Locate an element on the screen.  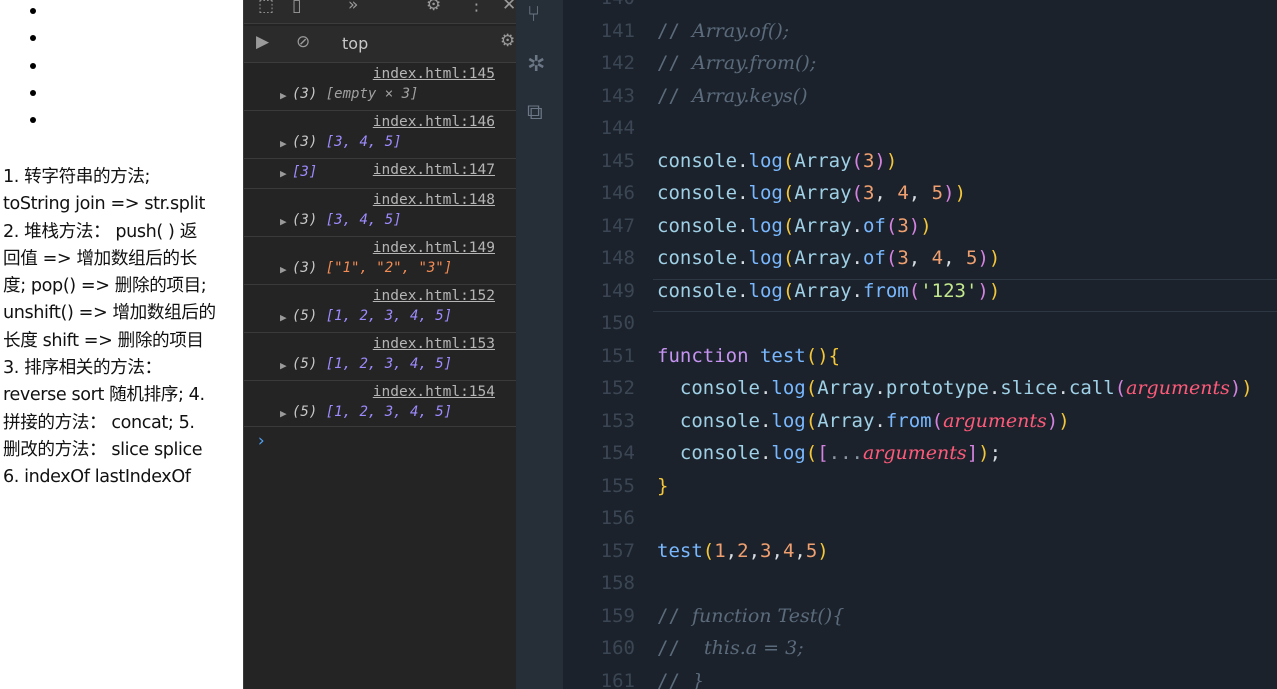
console-message: index.html:148 ▶ (3) [3, 4, 5] is located at coordinates (380, 213).